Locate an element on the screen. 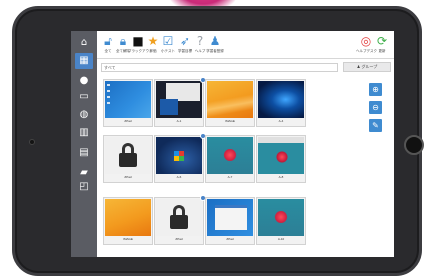 The image size is (427, 279). screen-card: A-4 is located at coordinates (281, 103).